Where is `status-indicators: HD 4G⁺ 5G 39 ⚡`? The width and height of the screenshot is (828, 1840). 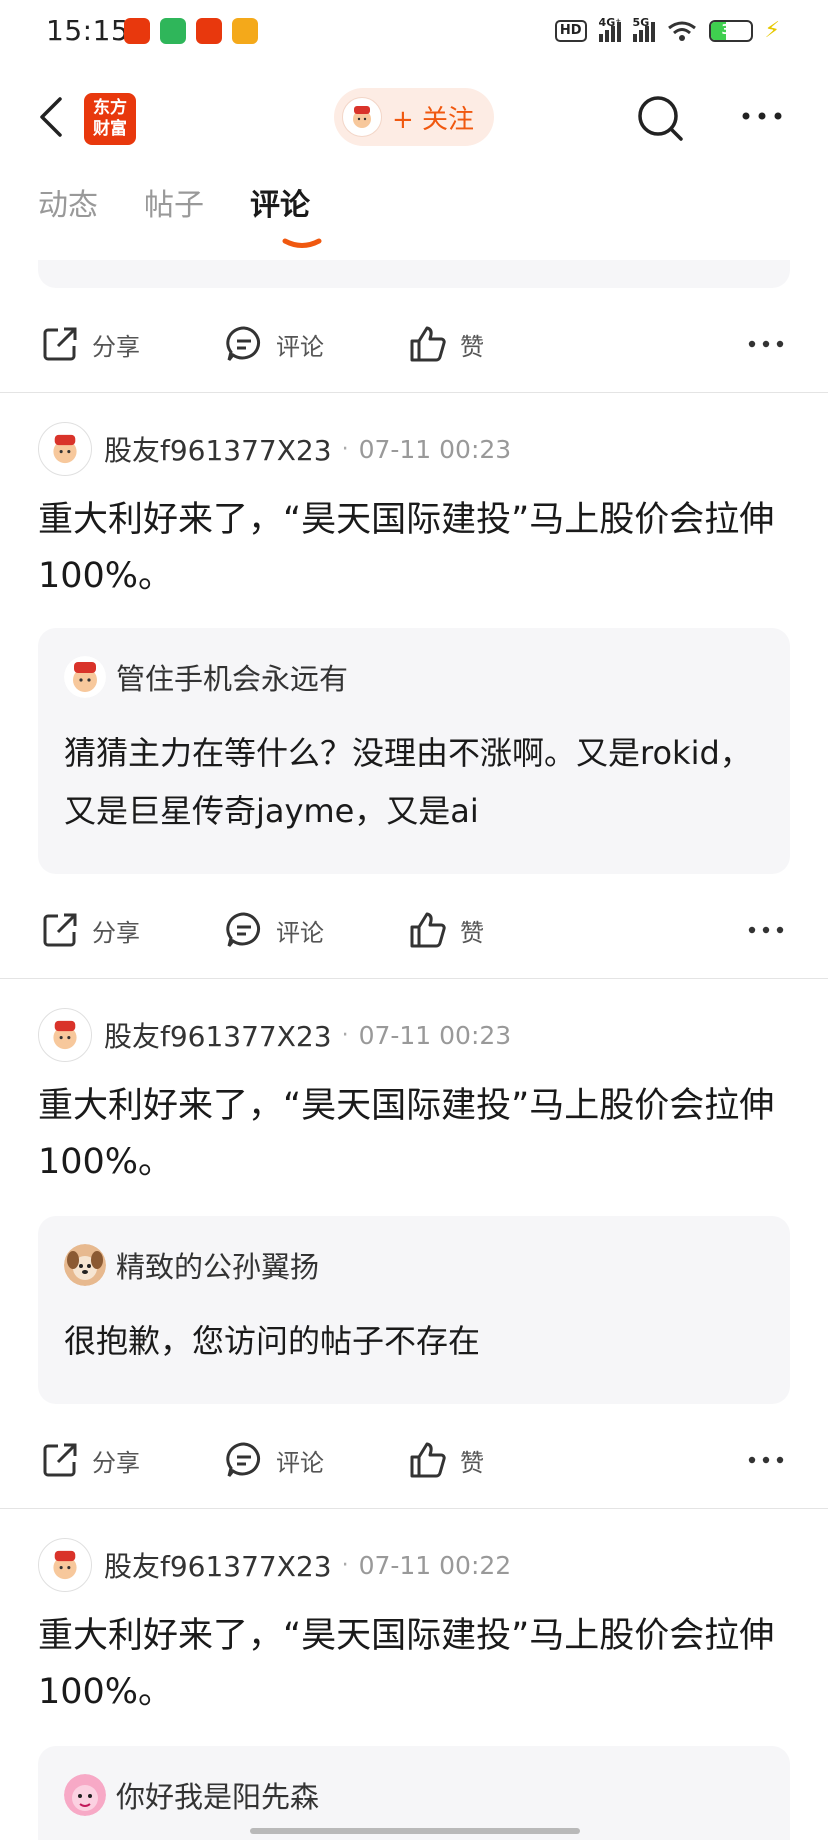 status-indicators: HD 4G⁺ 5G 39 ⚡ is located at coordinates (667, 29).